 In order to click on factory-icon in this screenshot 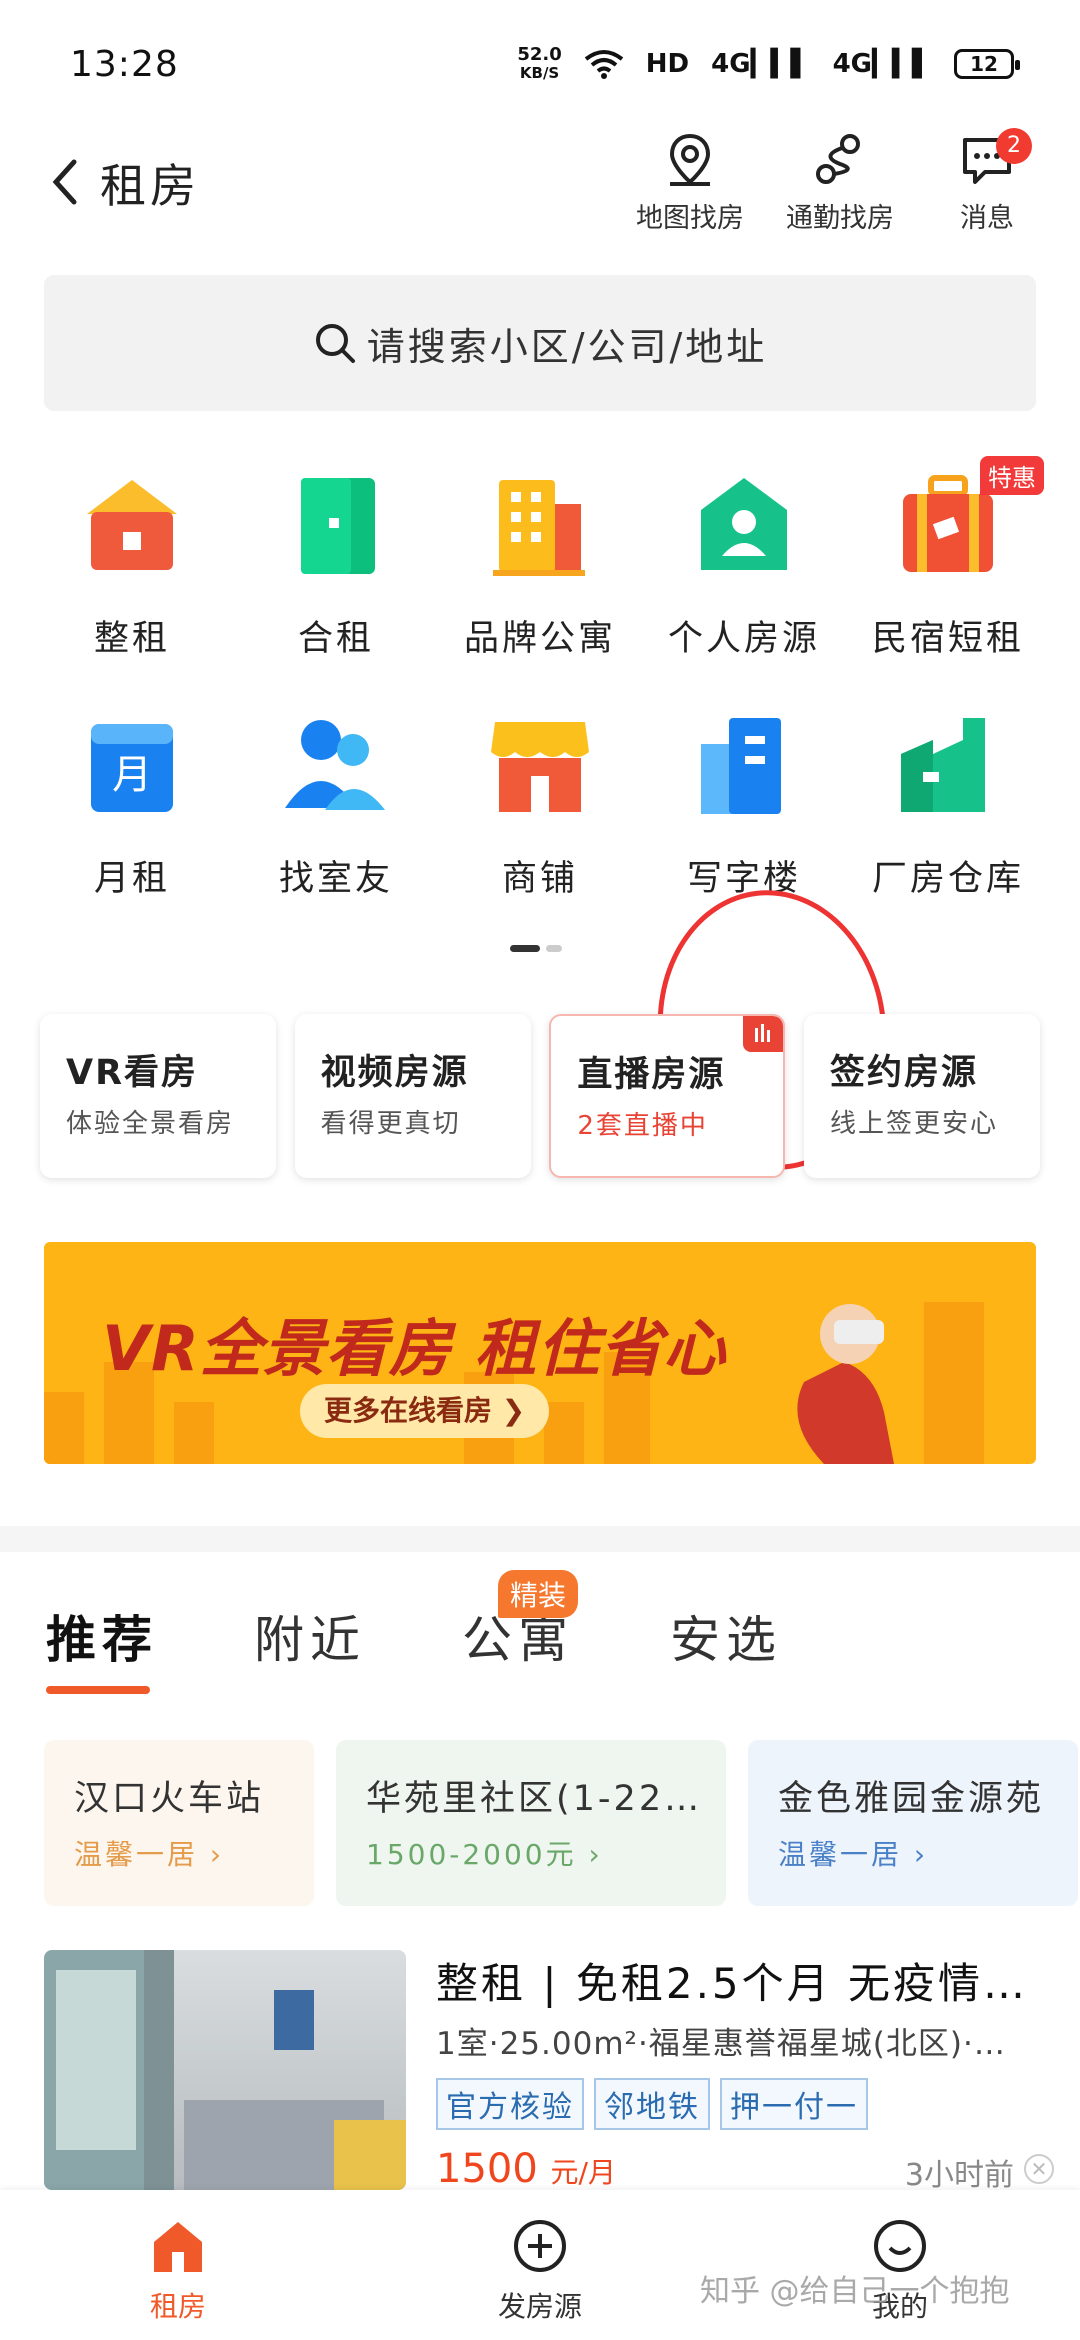, I will do `click(943, 765)`.